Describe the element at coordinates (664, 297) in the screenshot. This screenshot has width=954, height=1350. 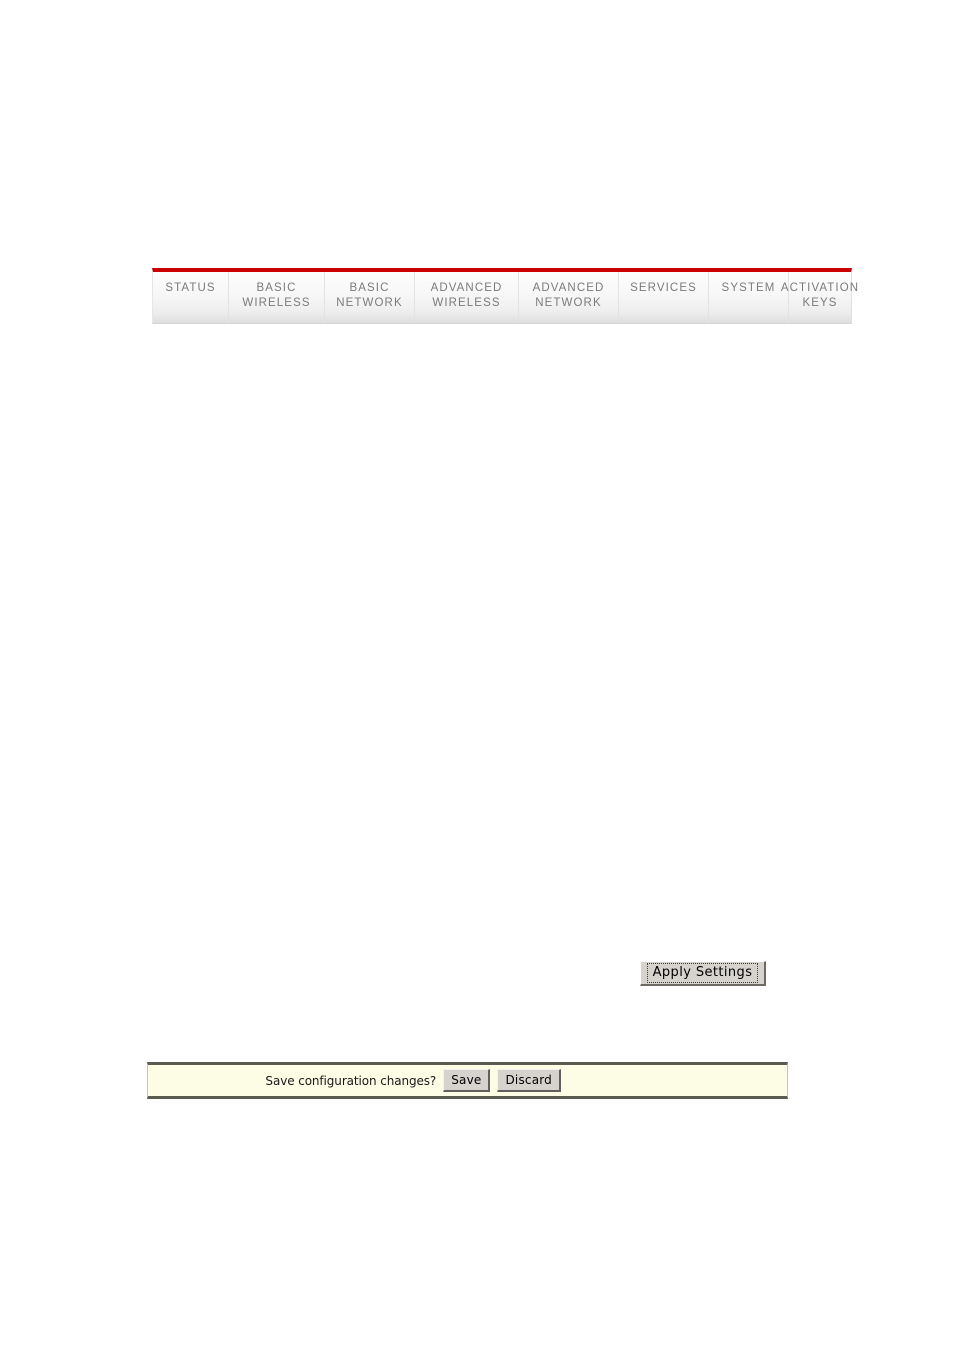
I see `tab-services: SERVICES` at that location.